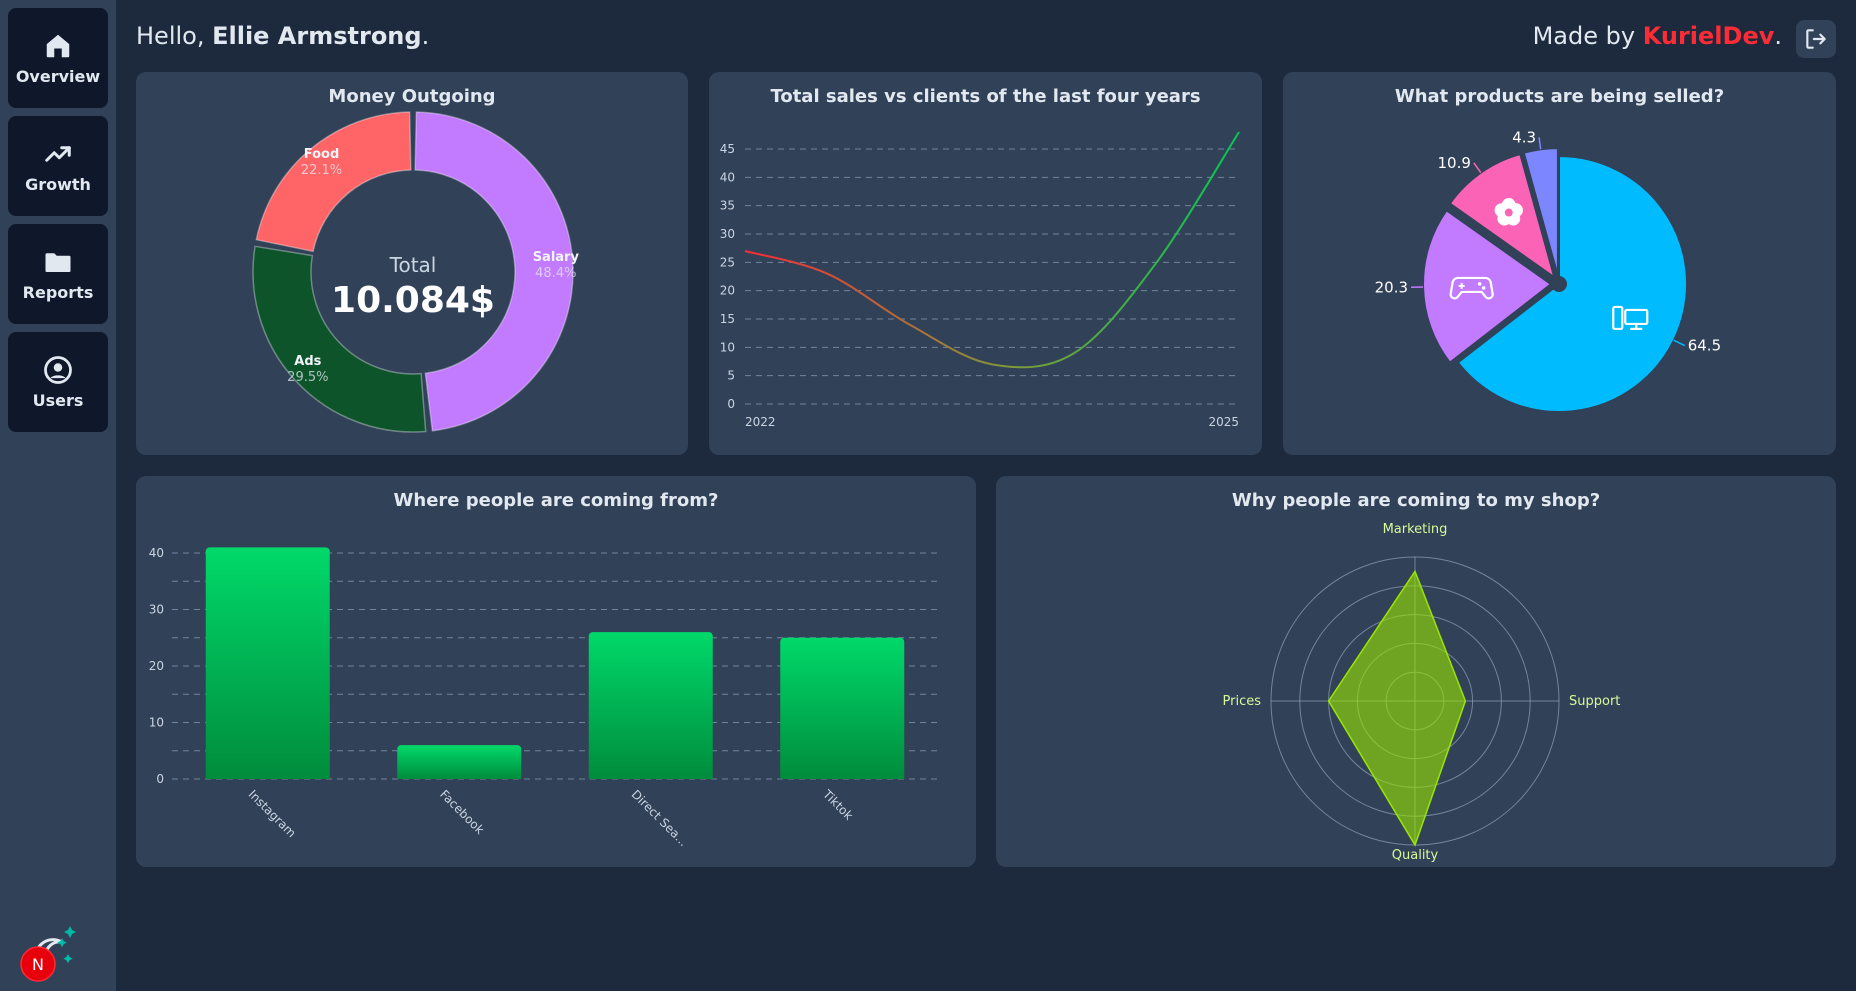 This screenshot has height=991, width=1856. I want to click on bar-y-tick: 0, so click(160, 779).